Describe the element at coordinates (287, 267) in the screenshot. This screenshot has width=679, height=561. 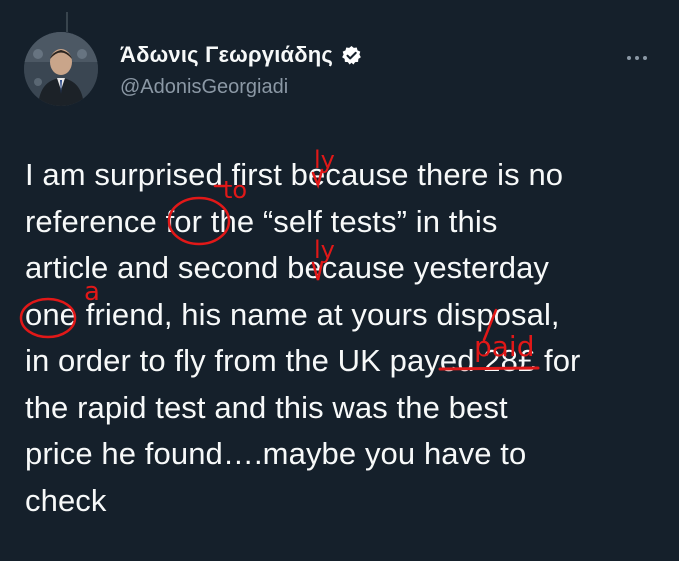
I see `tweet-text-line: article and second because yesterday` at that location.